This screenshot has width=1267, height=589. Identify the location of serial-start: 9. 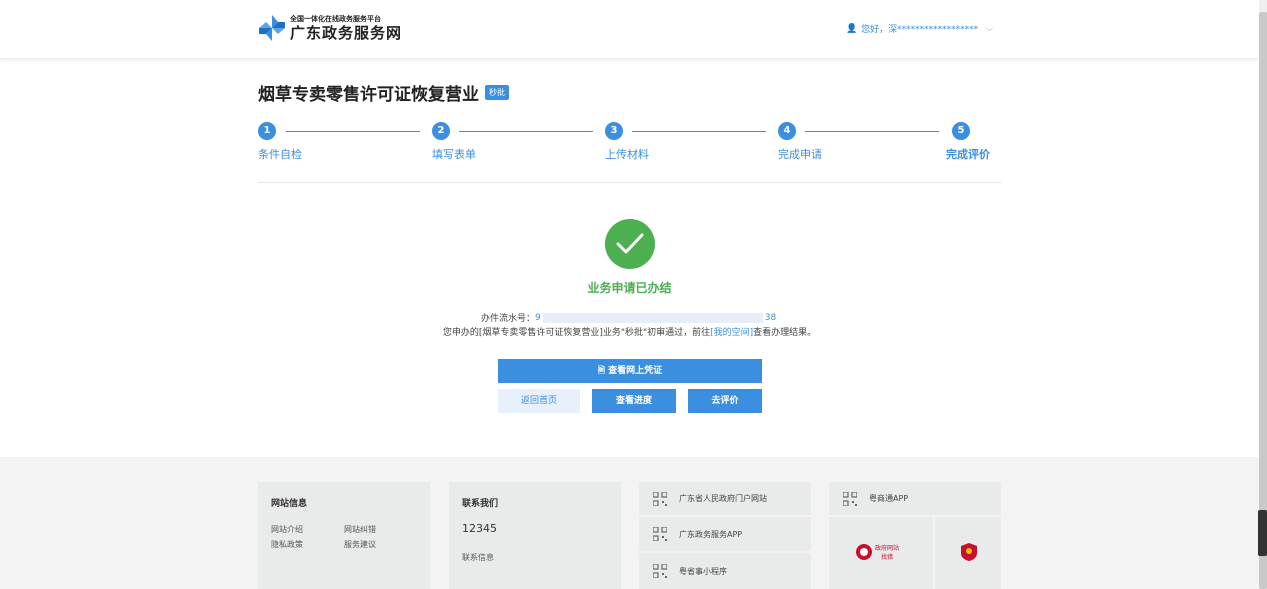
(538, 317).